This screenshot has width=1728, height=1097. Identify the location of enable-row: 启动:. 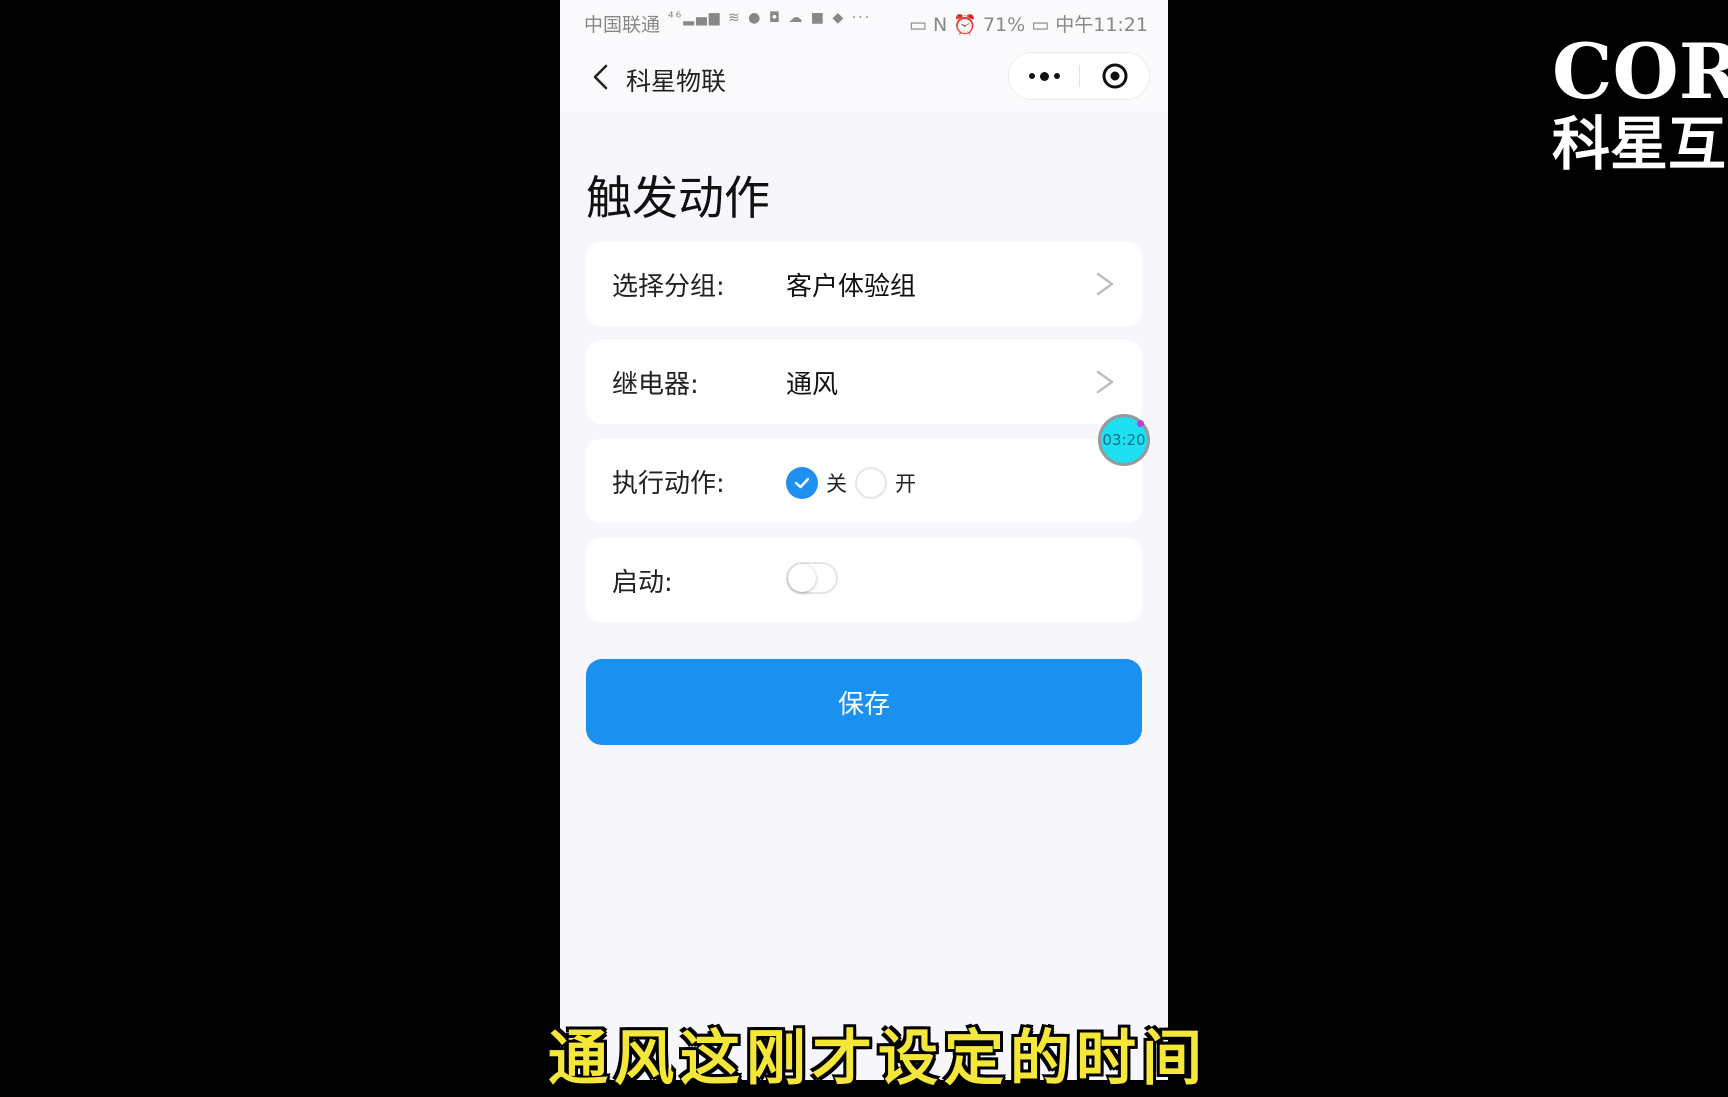
(864, 580).